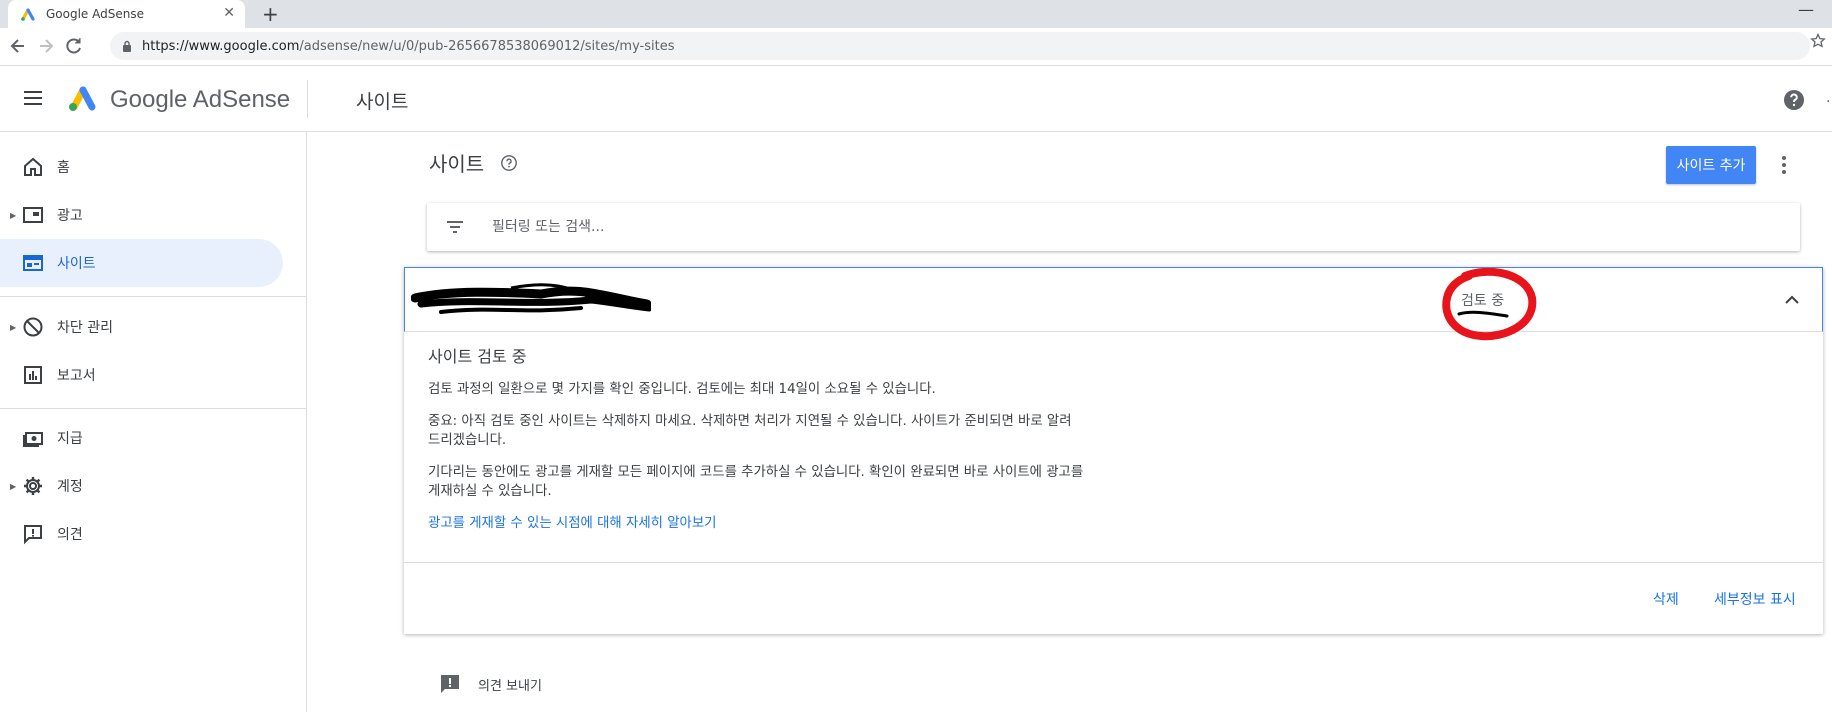  Describe the element at coordinates (382, 102) in the screenshot. I see `header-page-title: 사이트` at that location.